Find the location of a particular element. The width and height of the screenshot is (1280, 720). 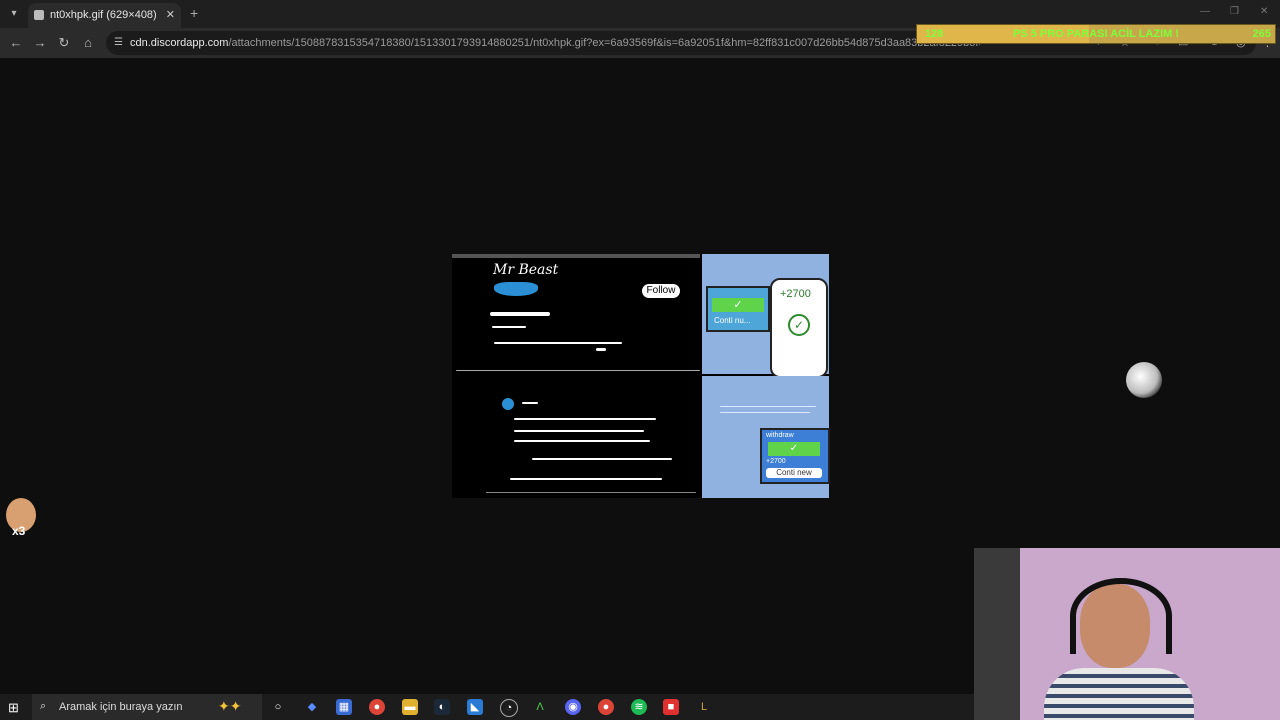

gif-avatar-blob is located at coordinates (516, 289).